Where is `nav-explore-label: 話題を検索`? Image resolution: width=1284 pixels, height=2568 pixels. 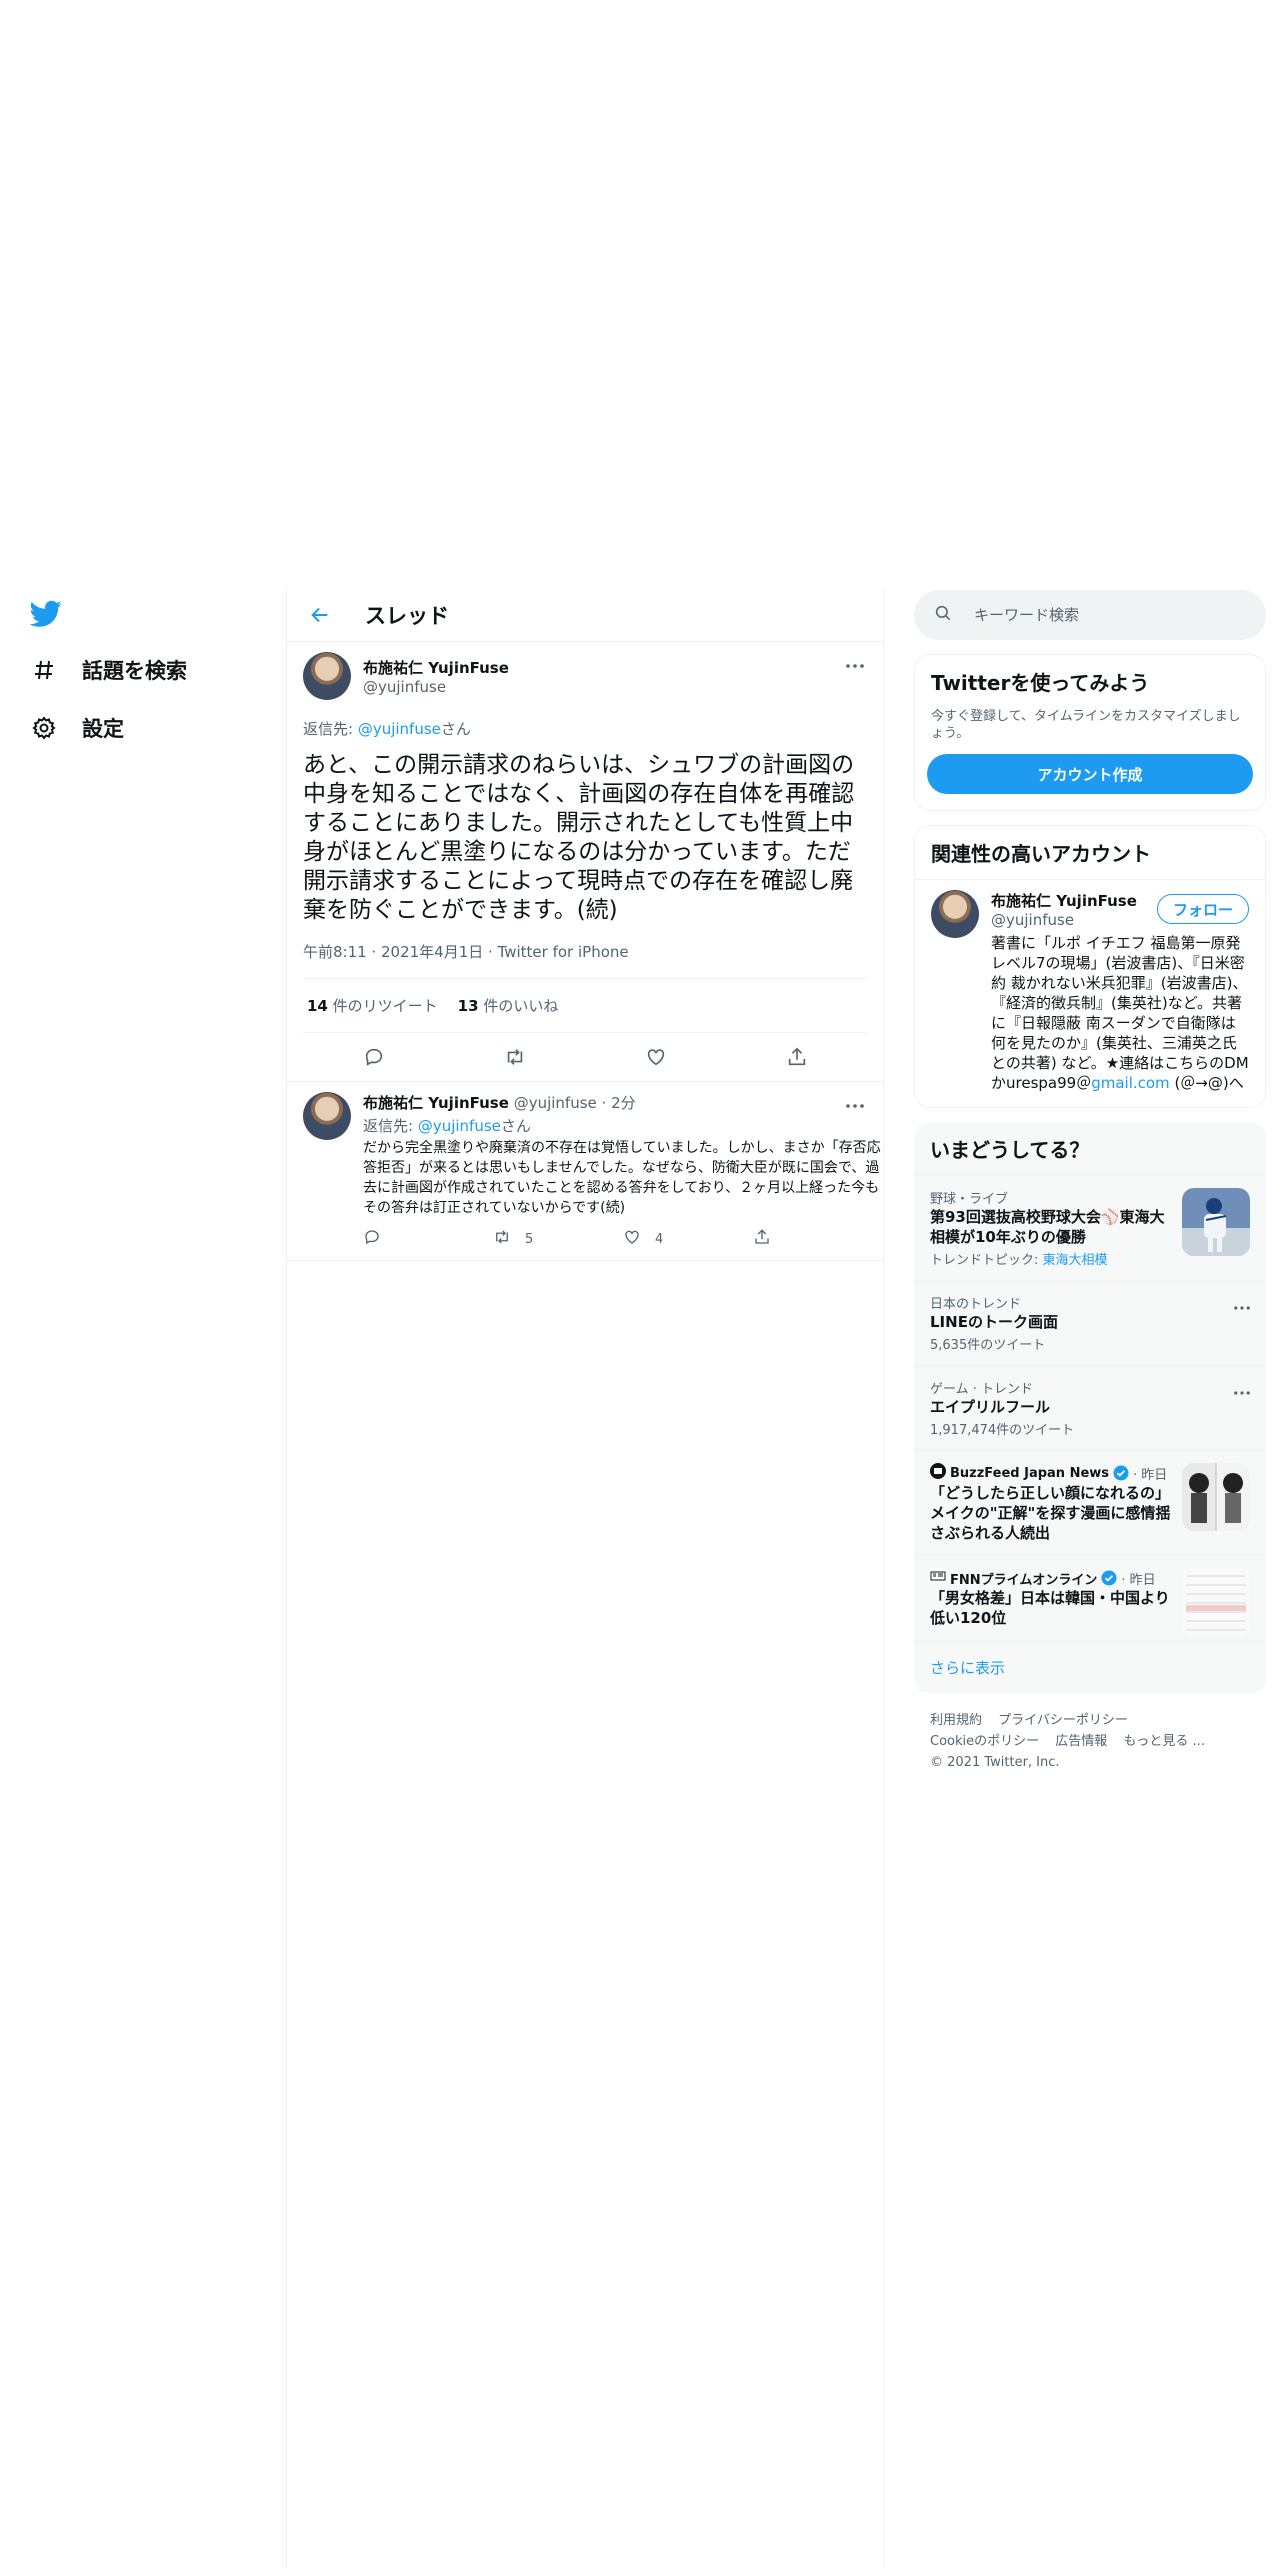 nav-explore-label: 話題を検索 is located at coordinates (134, 671).